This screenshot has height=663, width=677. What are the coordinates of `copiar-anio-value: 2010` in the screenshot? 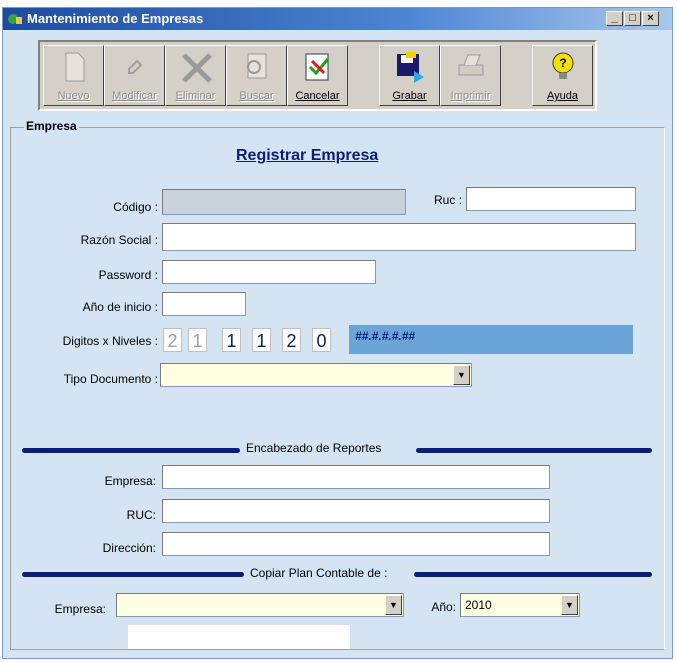 It's located at (478, 605).